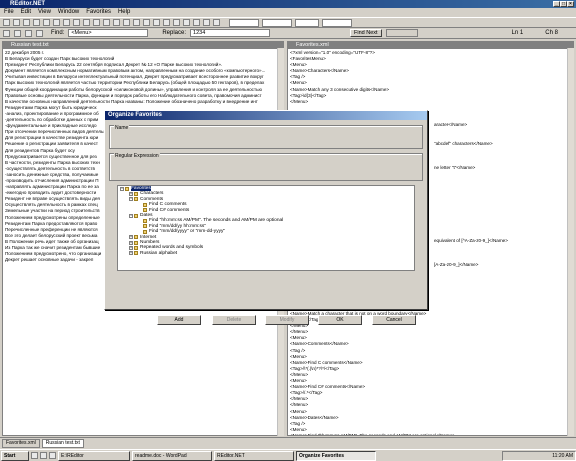 This screenshot has height=461, width=576. Describe the element at coordinates (166, 22) in the screenshot. I see `indent-icon` at that location.